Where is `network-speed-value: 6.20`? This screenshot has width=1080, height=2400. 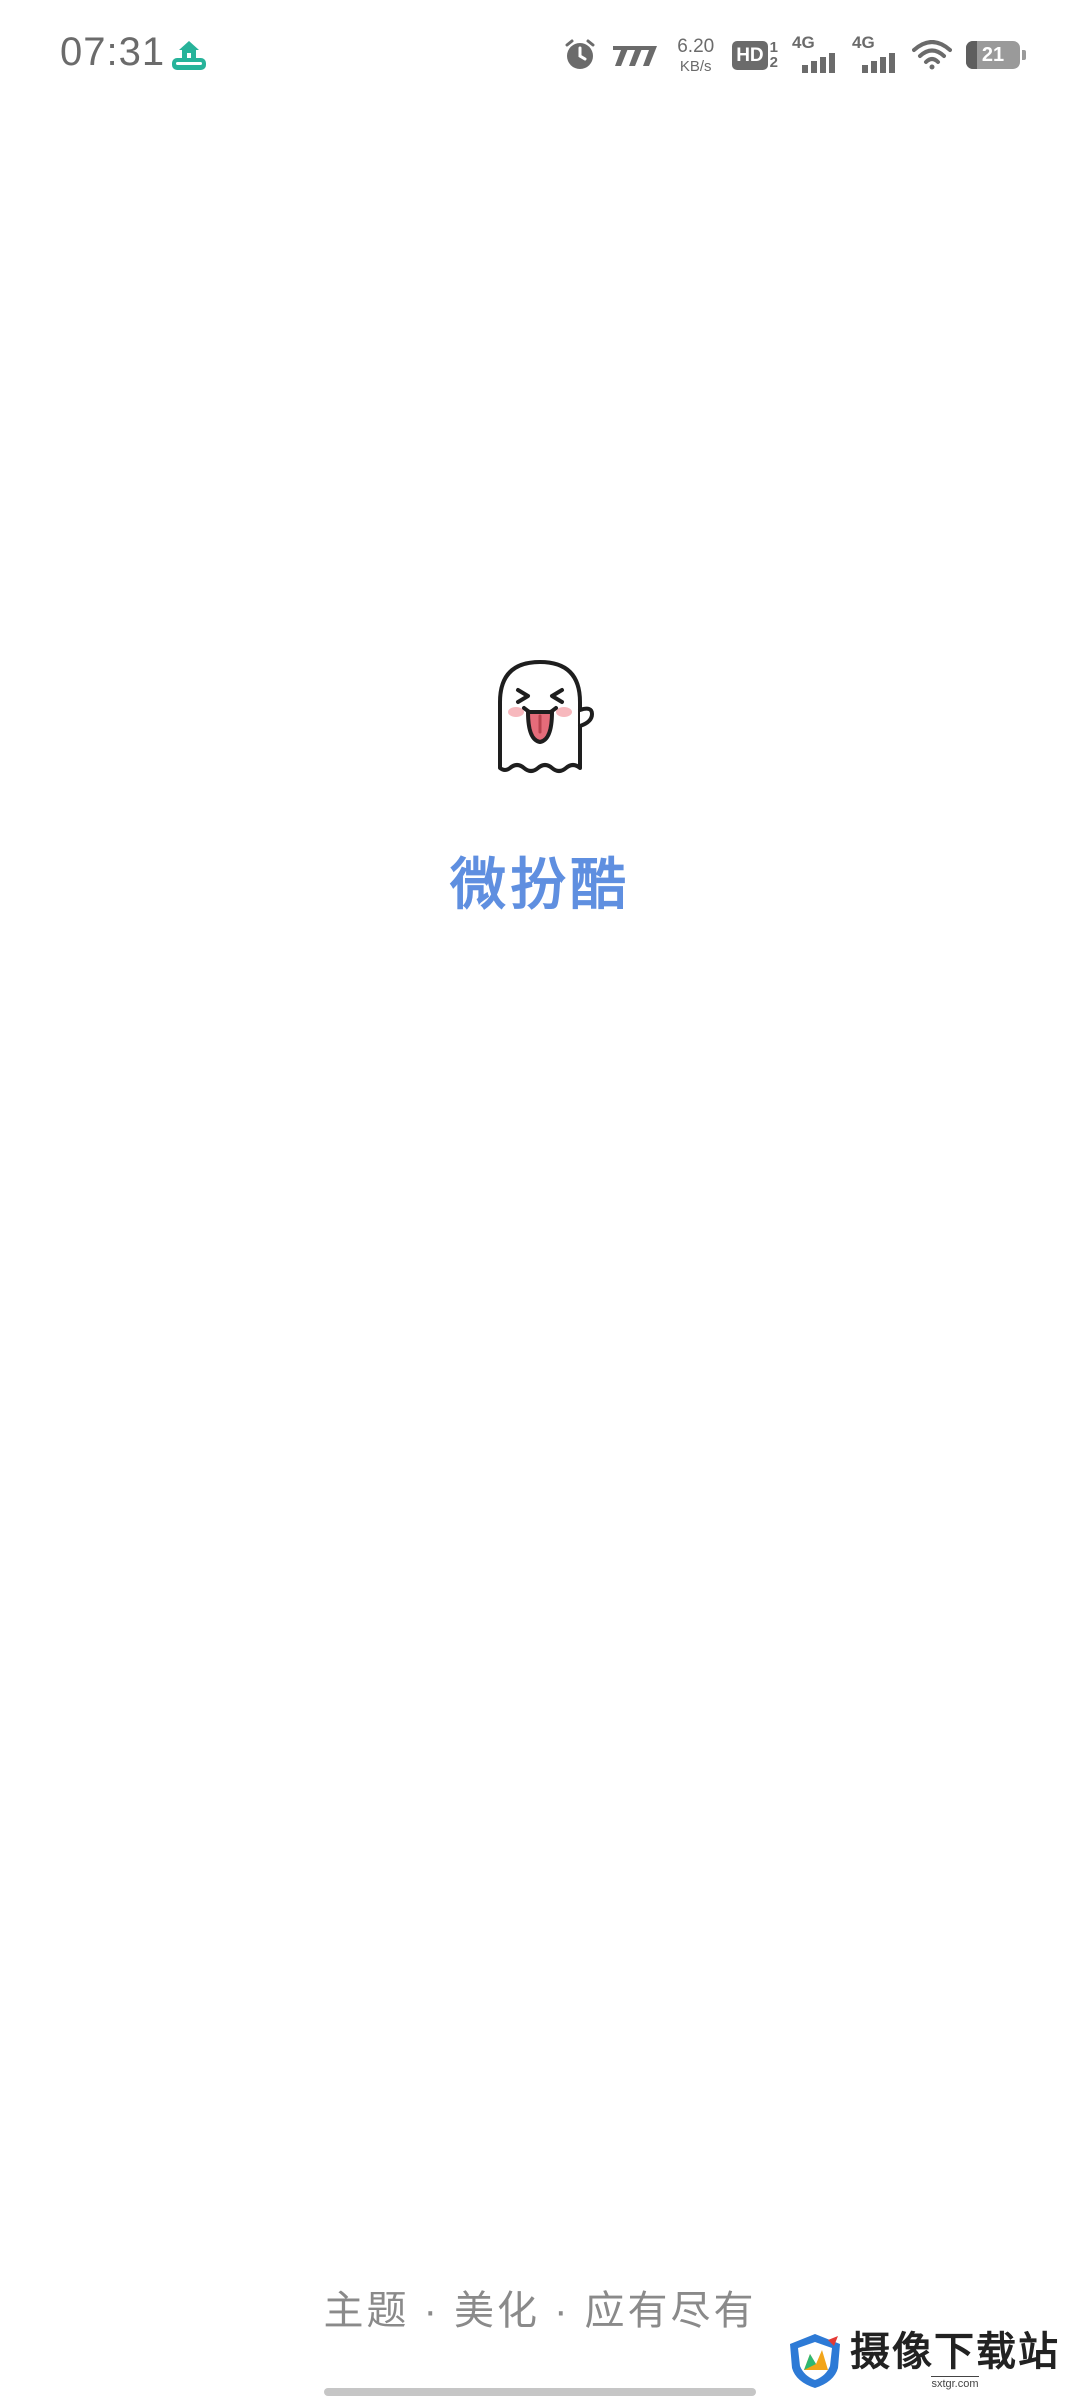
network-speed-value: 6.20 is located at coordinates (696, 46).